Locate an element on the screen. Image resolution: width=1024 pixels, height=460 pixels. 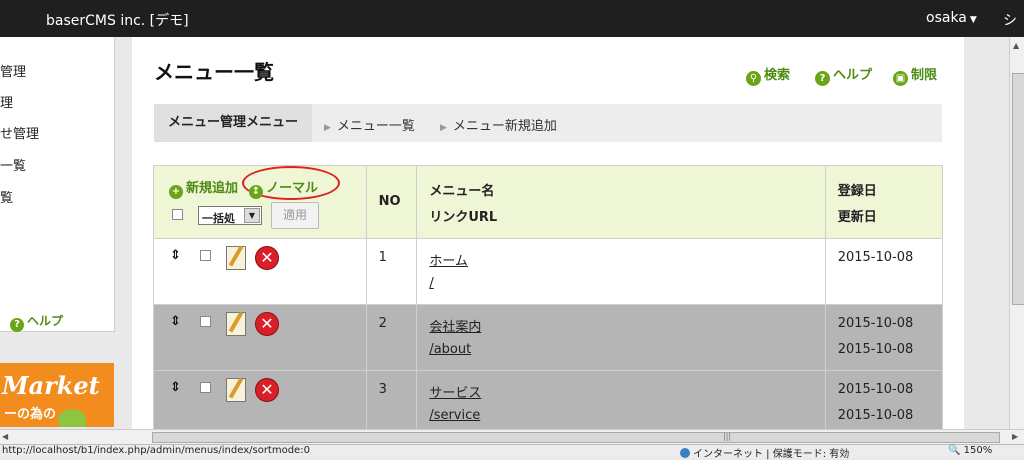
select-all-checkbox is located at coordinates (177, 214).